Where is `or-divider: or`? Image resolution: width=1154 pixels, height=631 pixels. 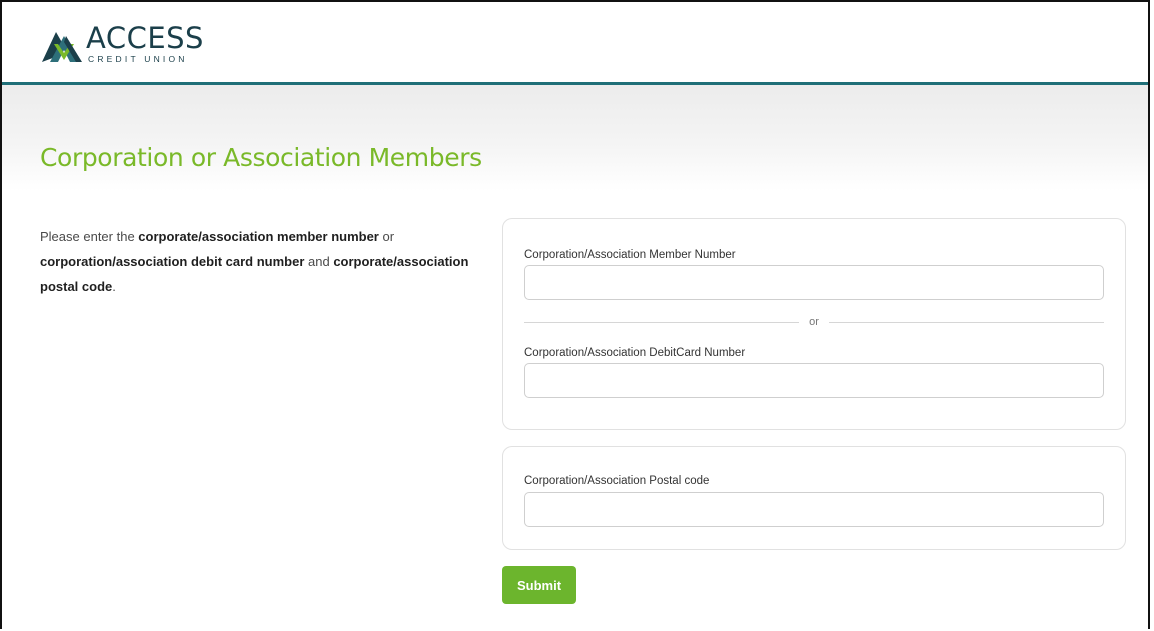 or-divider: or is located at coordinates (814, 322).